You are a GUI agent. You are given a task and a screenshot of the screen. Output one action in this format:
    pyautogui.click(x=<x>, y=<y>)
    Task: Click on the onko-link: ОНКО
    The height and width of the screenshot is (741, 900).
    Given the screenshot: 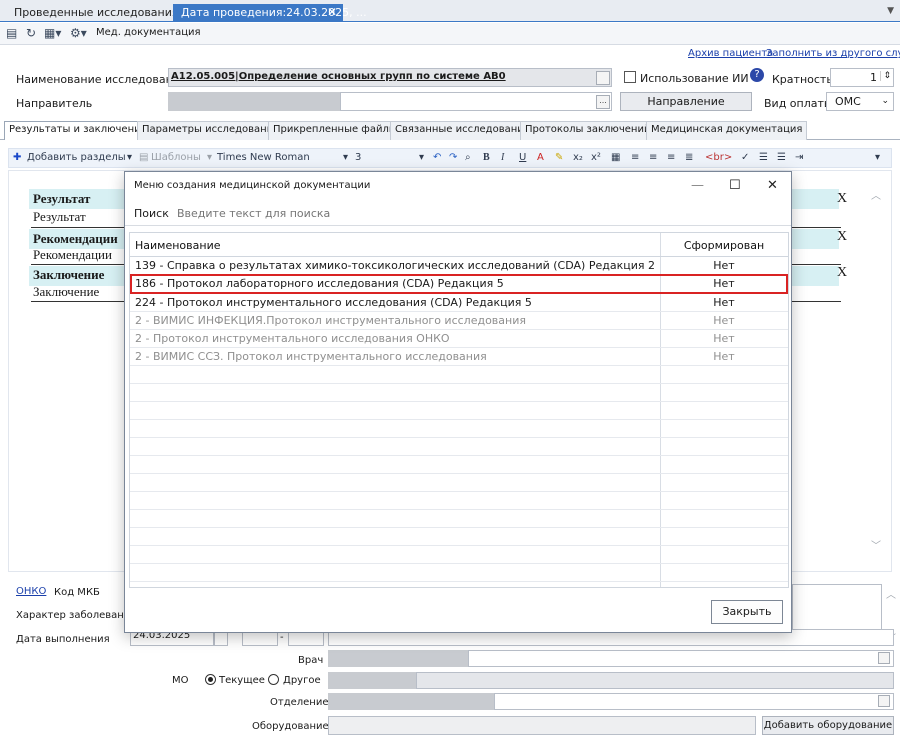 What is the action you would take?
    pyautogui.click(x=31, y=591)
    